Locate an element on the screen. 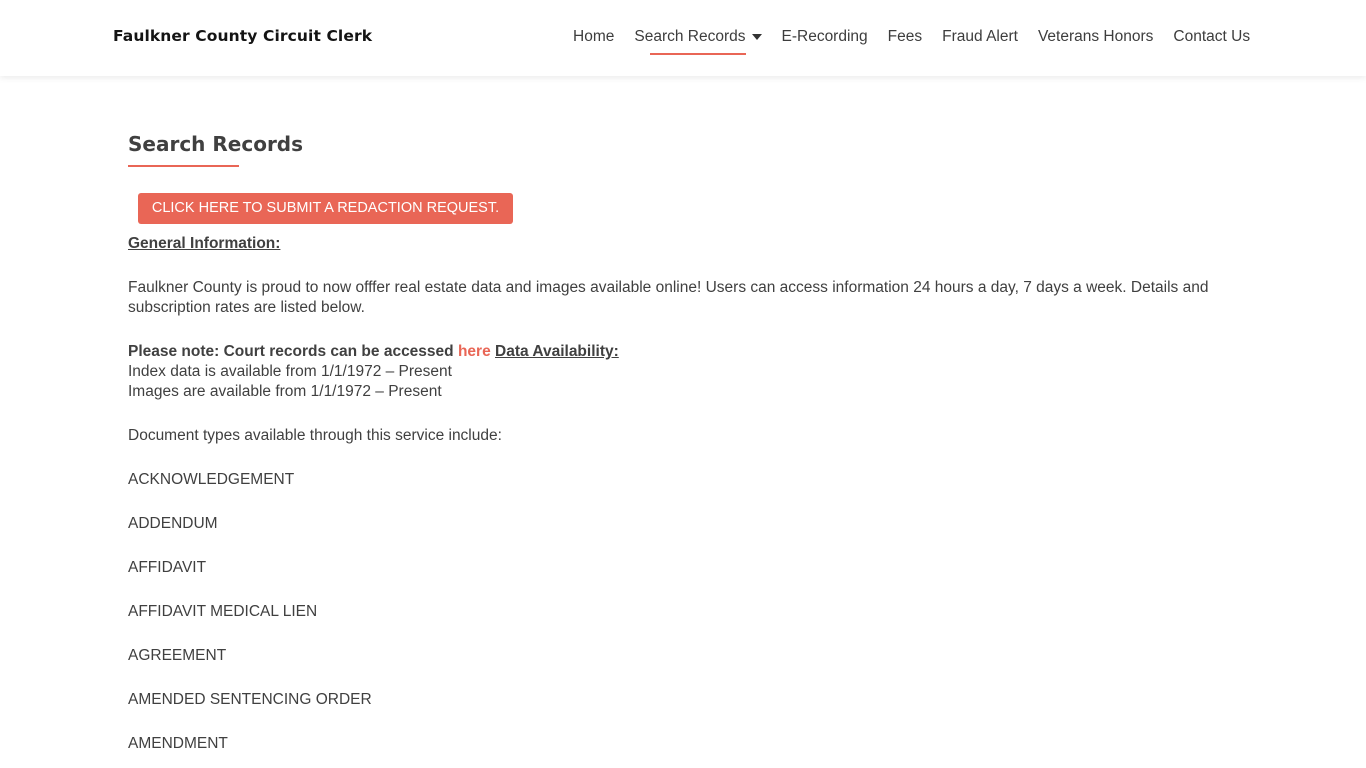  doc-type-item: AGREEMENT is located at coordinates (177, 655).